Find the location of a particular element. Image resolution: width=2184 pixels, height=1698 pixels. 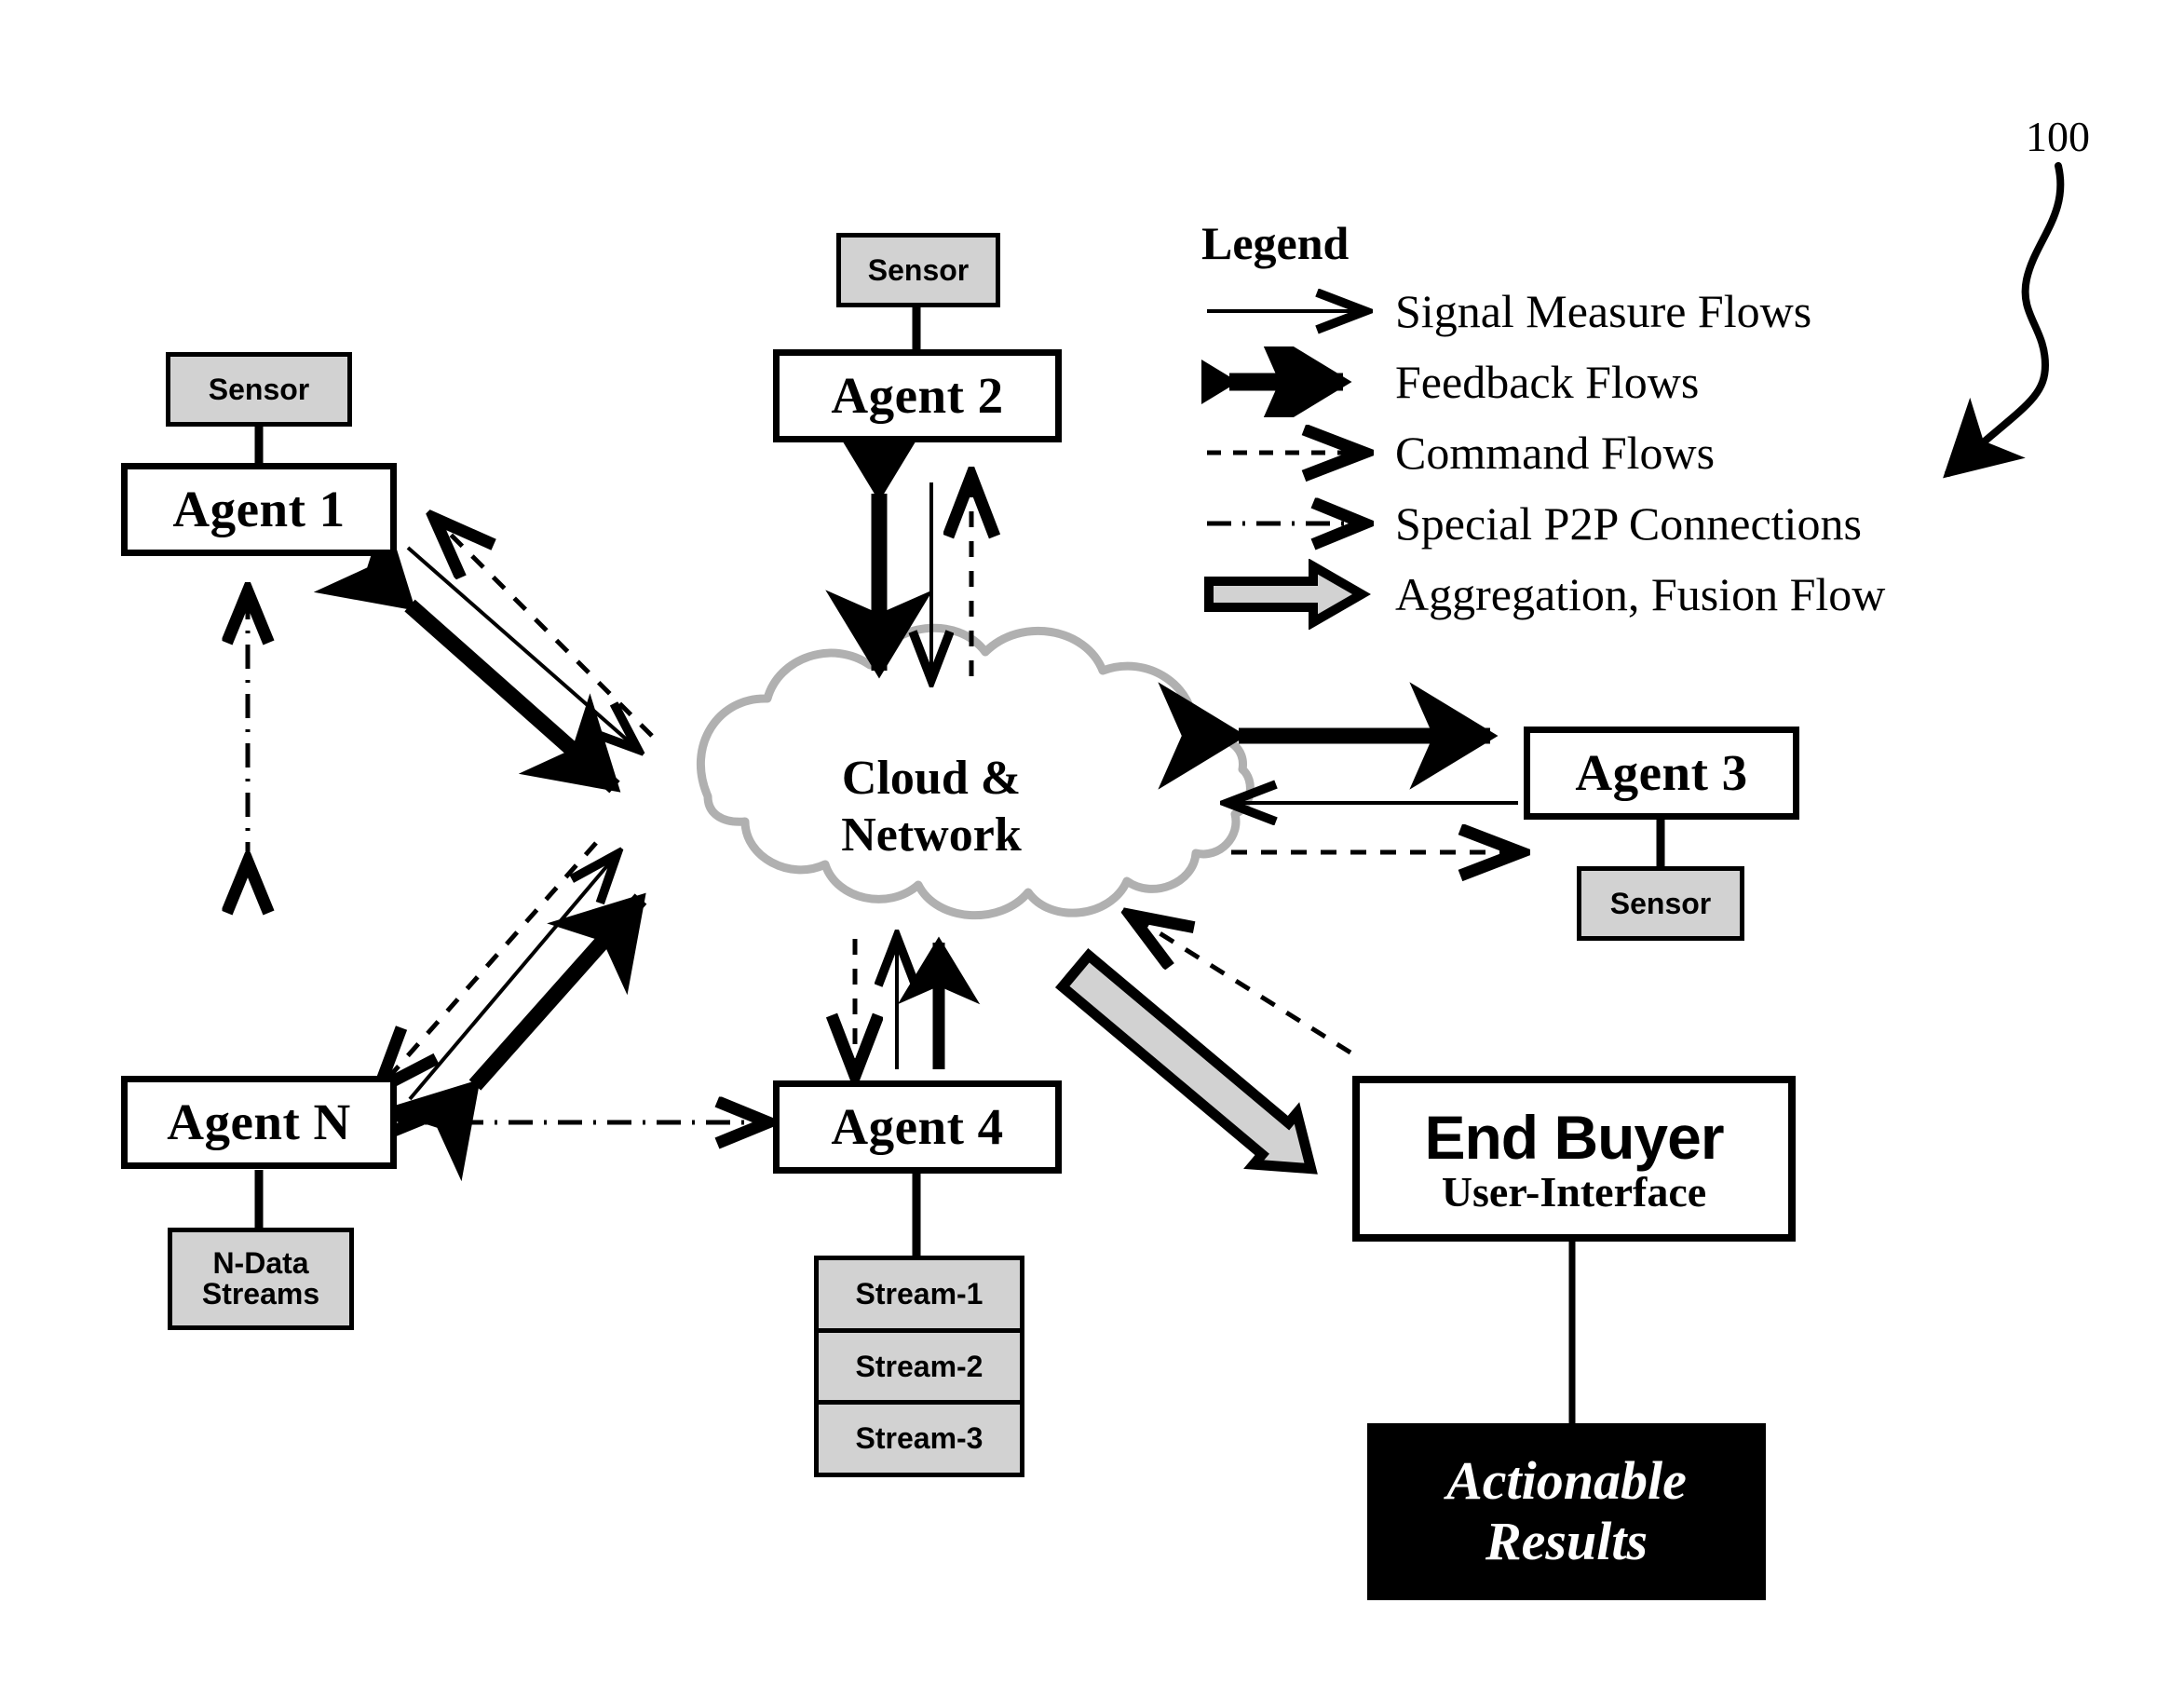

stream-1-label: Stream-1 is located at coordinates (919, 1293).